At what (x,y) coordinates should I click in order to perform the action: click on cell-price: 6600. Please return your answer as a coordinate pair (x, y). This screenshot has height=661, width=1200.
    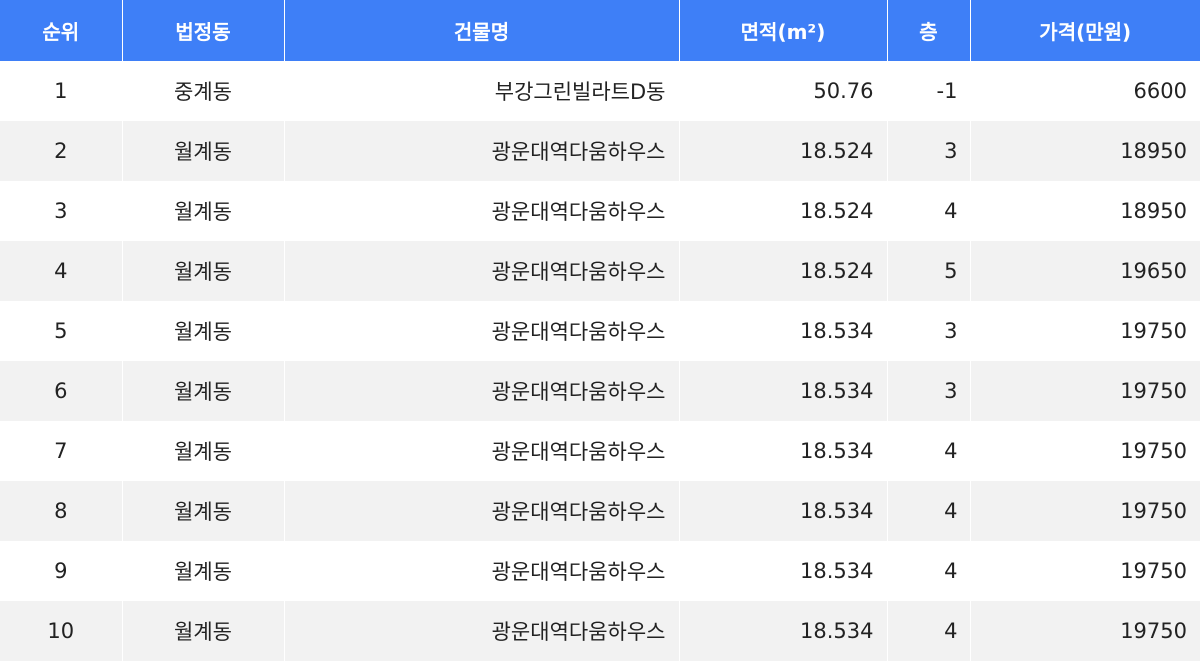
    Looking at the image, I should click on (1084, 91).